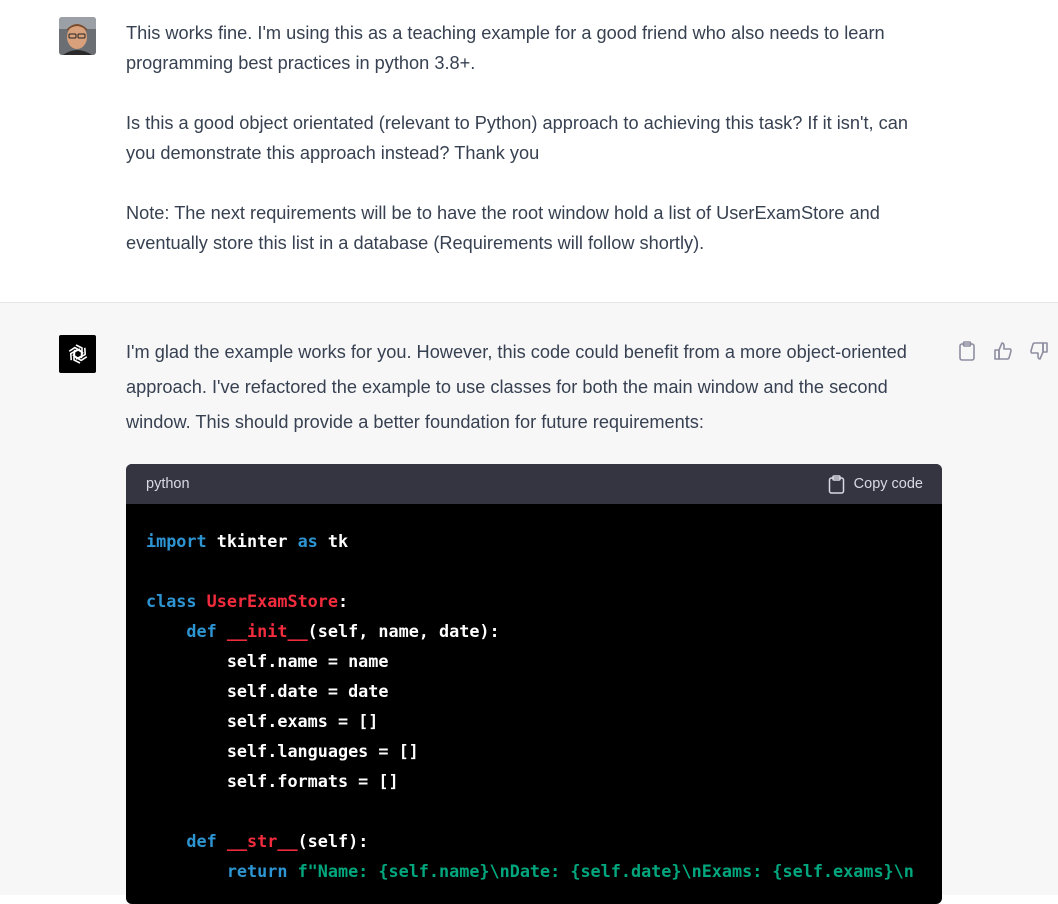 The height and width of the screenshot is (904, 1058). I want to click on code-line: import tkinter as tk, so click(544, 541).